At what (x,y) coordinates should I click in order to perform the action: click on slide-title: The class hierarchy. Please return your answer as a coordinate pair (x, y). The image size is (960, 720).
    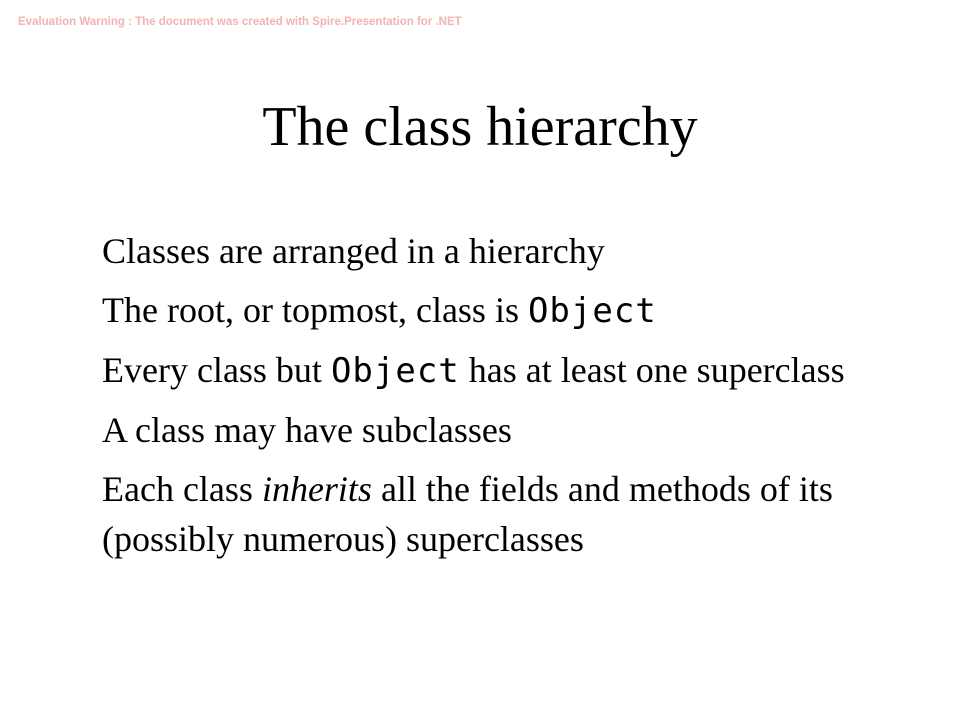
    Looking at the image, I should click on (480, 127).